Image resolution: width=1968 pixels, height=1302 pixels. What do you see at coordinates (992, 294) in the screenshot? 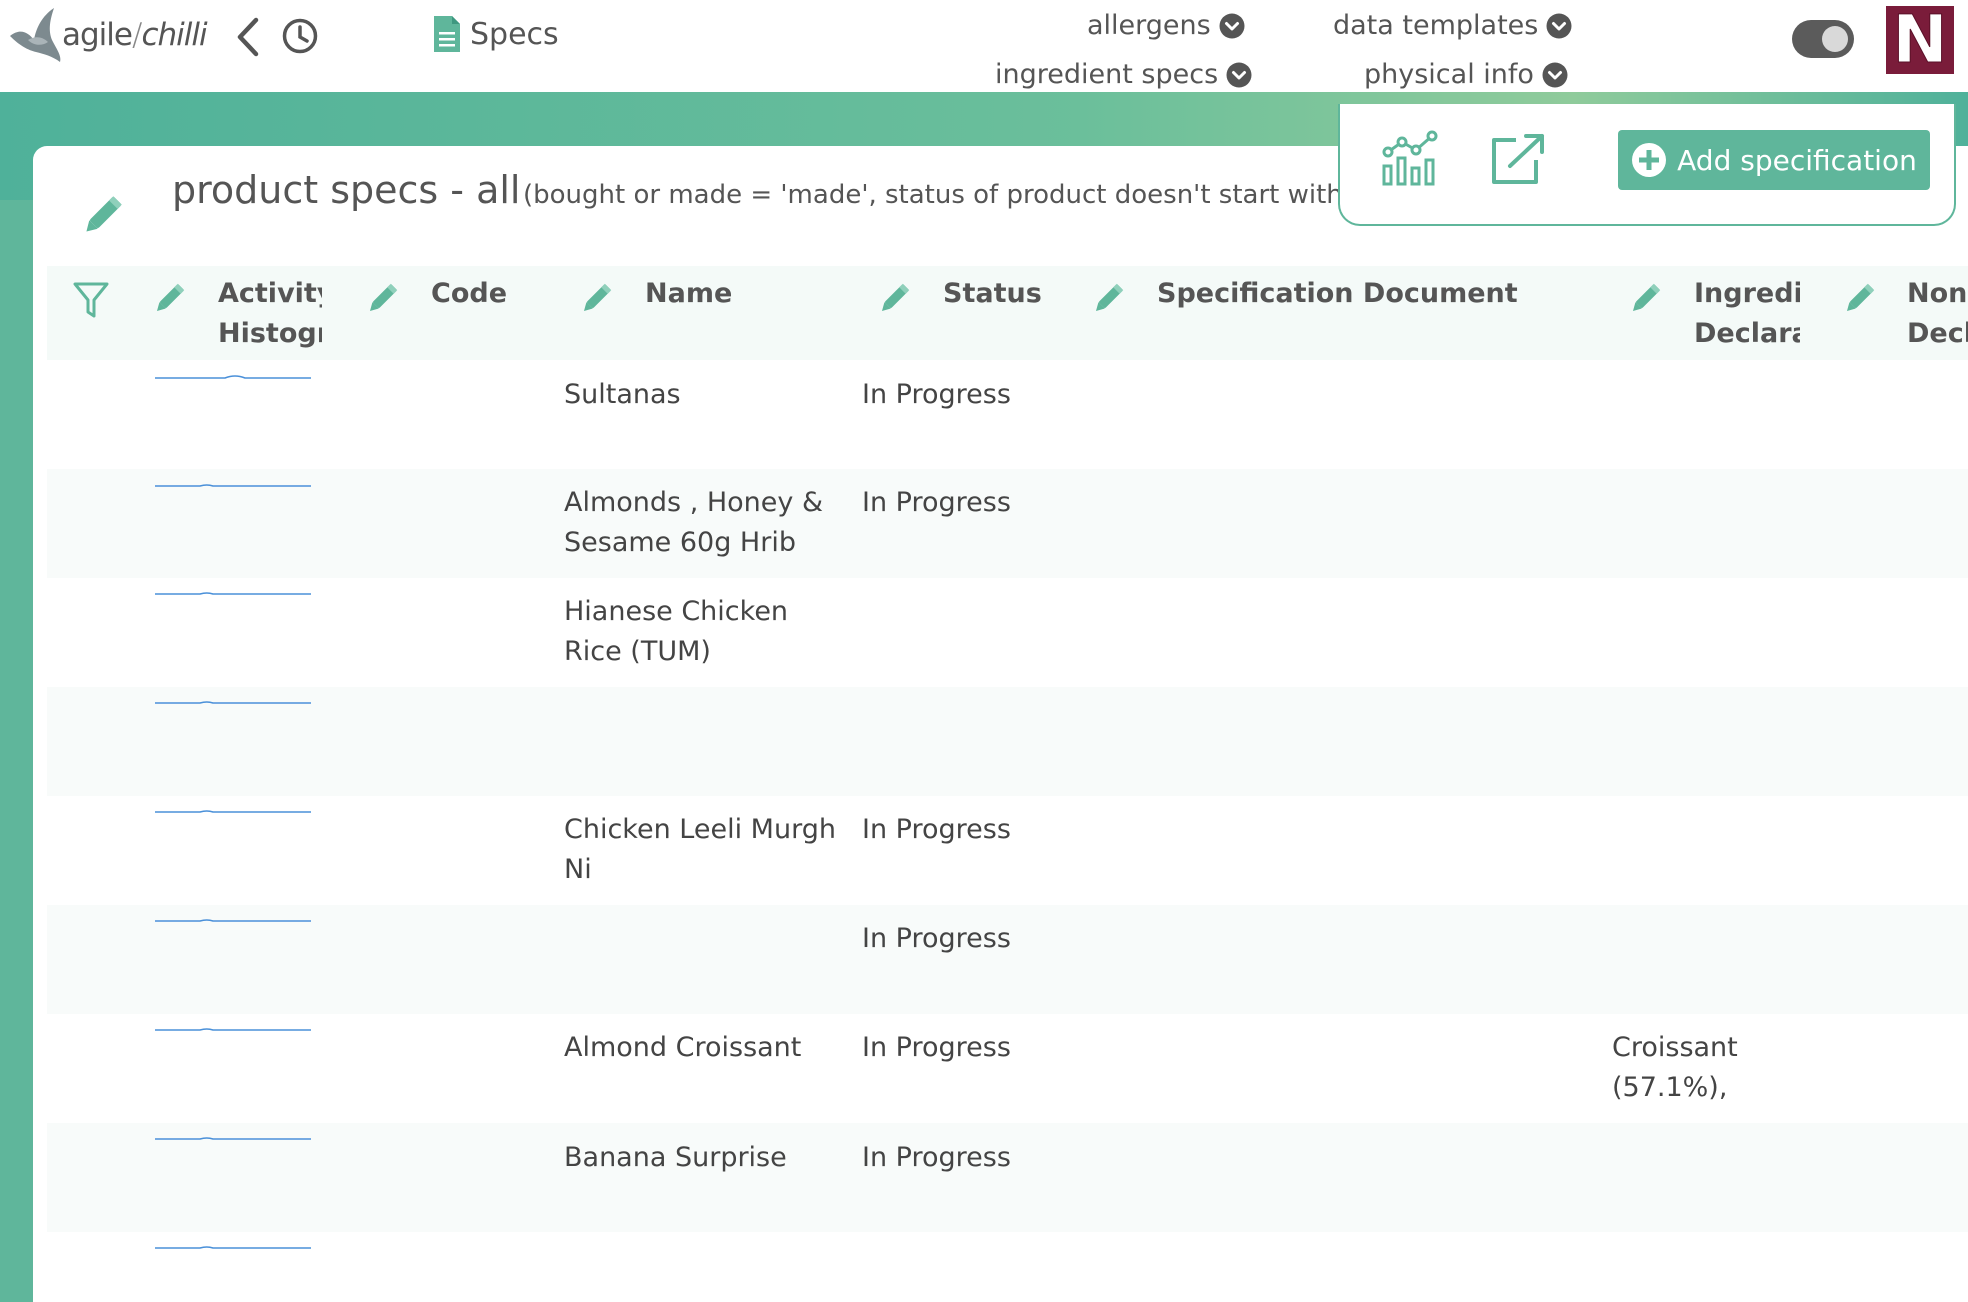
I see `col-header-status: Status` at bounding box center [992, 294].